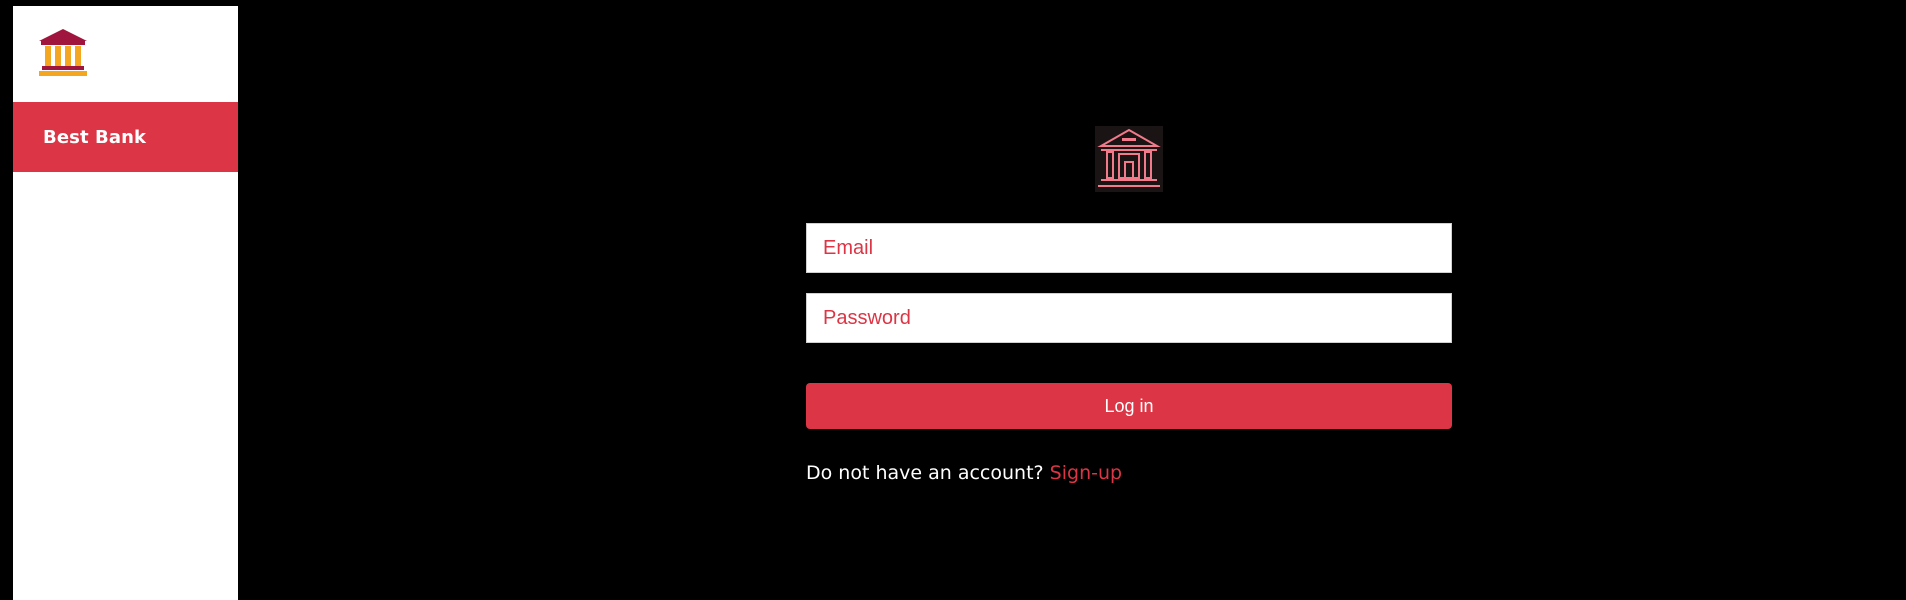 The height and width of the screenshot is (600, 1906). I want to click on brand-label: Best Bank, so click(95, 137).